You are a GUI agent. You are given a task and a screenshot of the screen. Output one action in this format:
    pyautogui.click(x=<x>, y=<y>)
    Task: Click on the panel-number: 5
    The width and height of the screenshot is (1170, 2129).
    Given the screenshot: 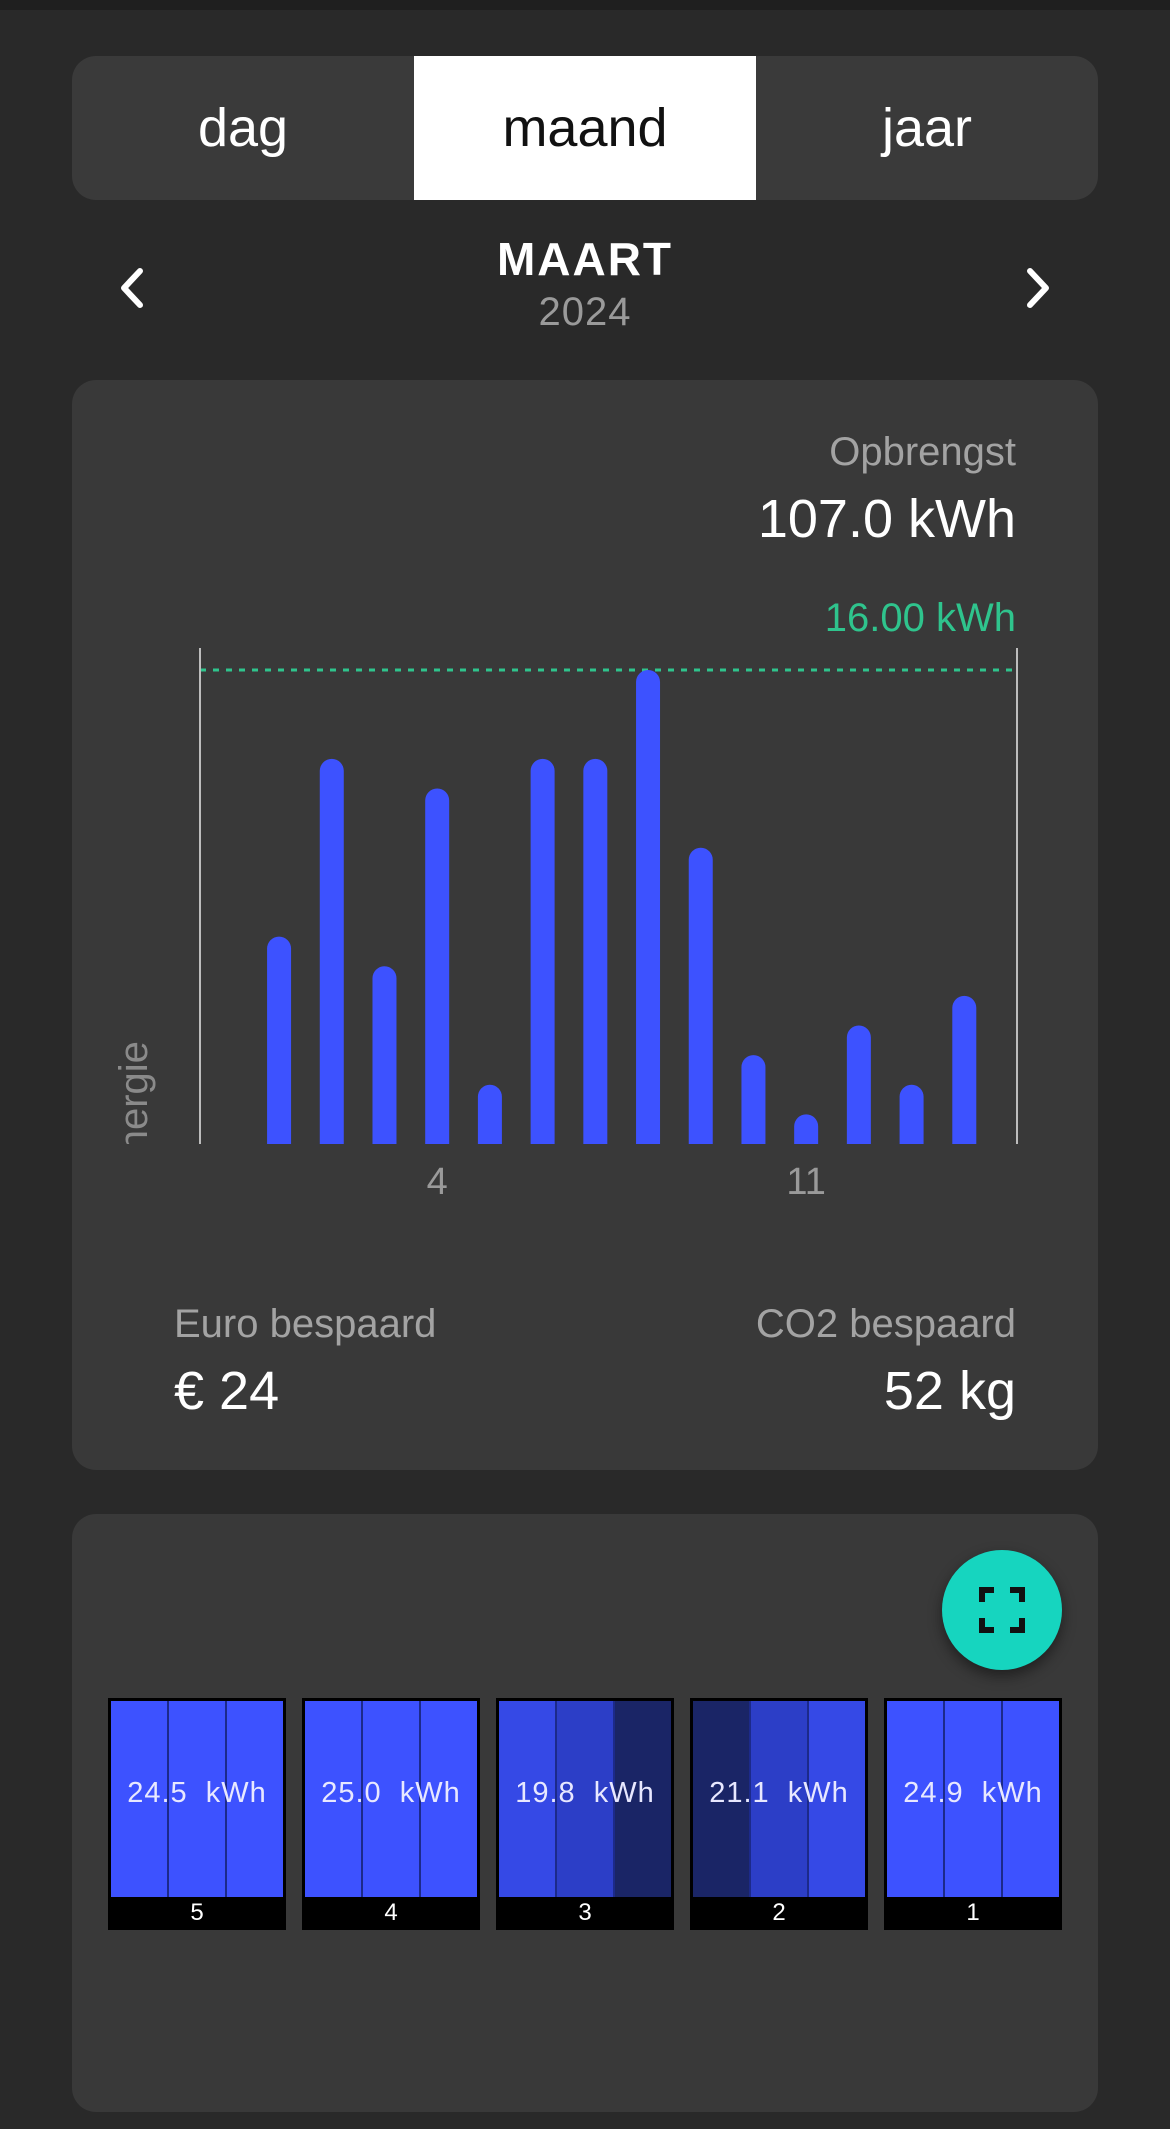 What is the action you would take?
    pyautogui.click(x=197, y=1912)
    